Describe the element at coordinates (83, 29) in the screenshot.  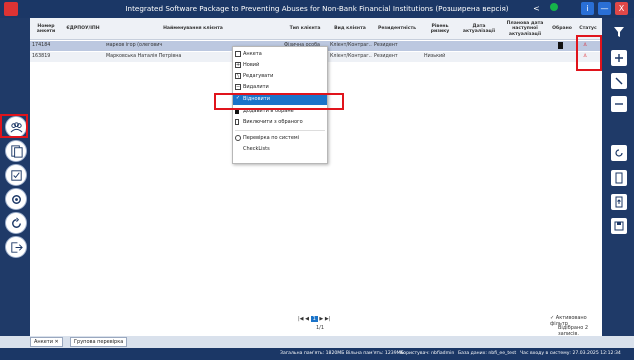
I see `header-edrpou: ЄДРПОУ/ІПН` at that location.